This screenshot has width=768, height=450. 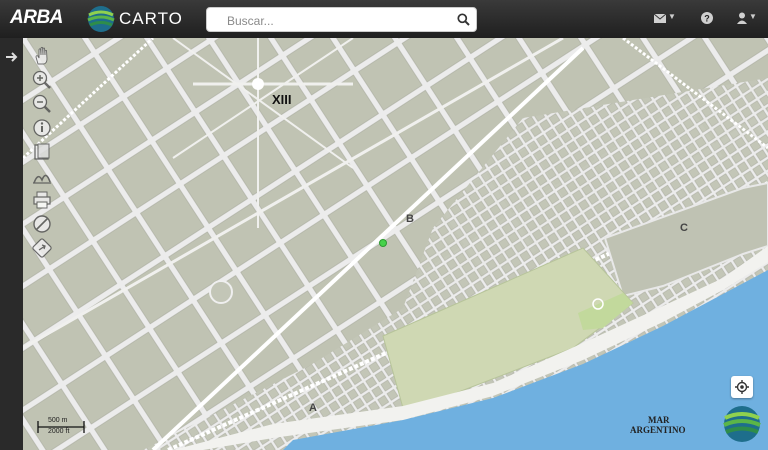 What do you see at coordinates (11, 244) in the screenshot?
I see `side-panel-strip` at bounding box center [11, 244].